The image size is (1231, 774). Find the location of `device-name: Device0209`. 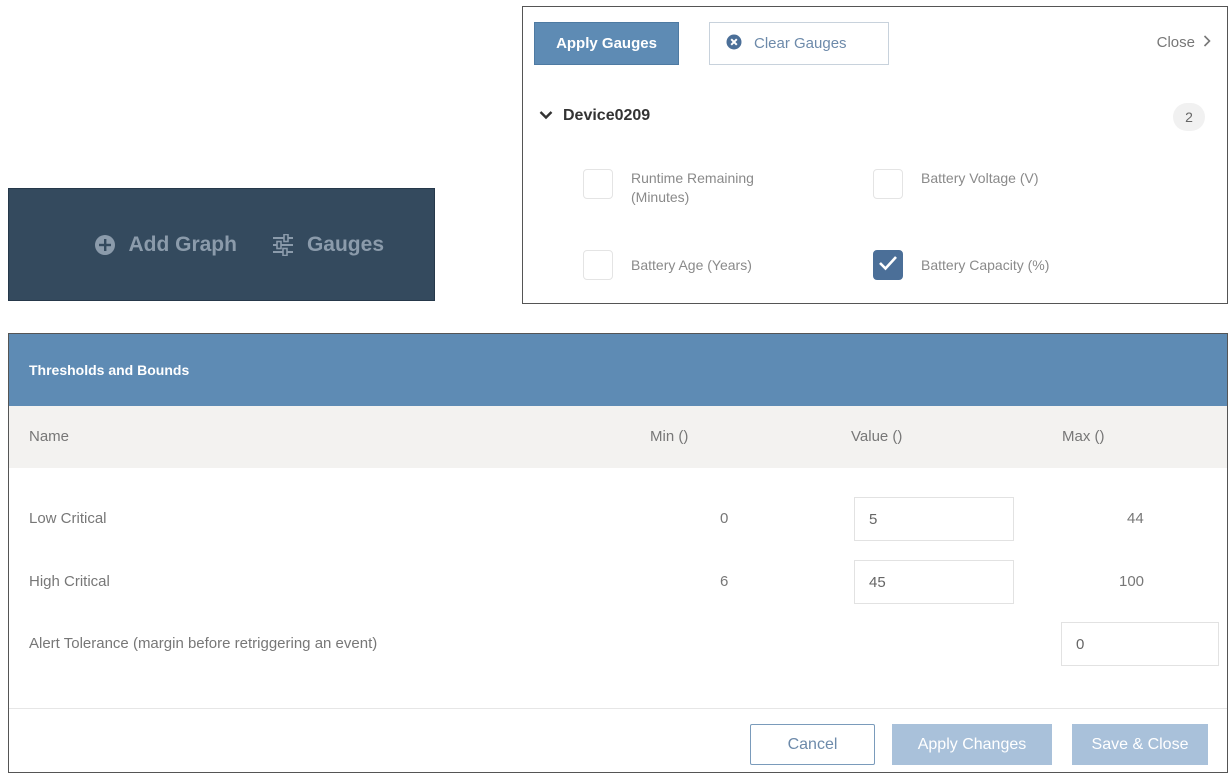

device-name: Device0209 is located at coordinates (607, 115).